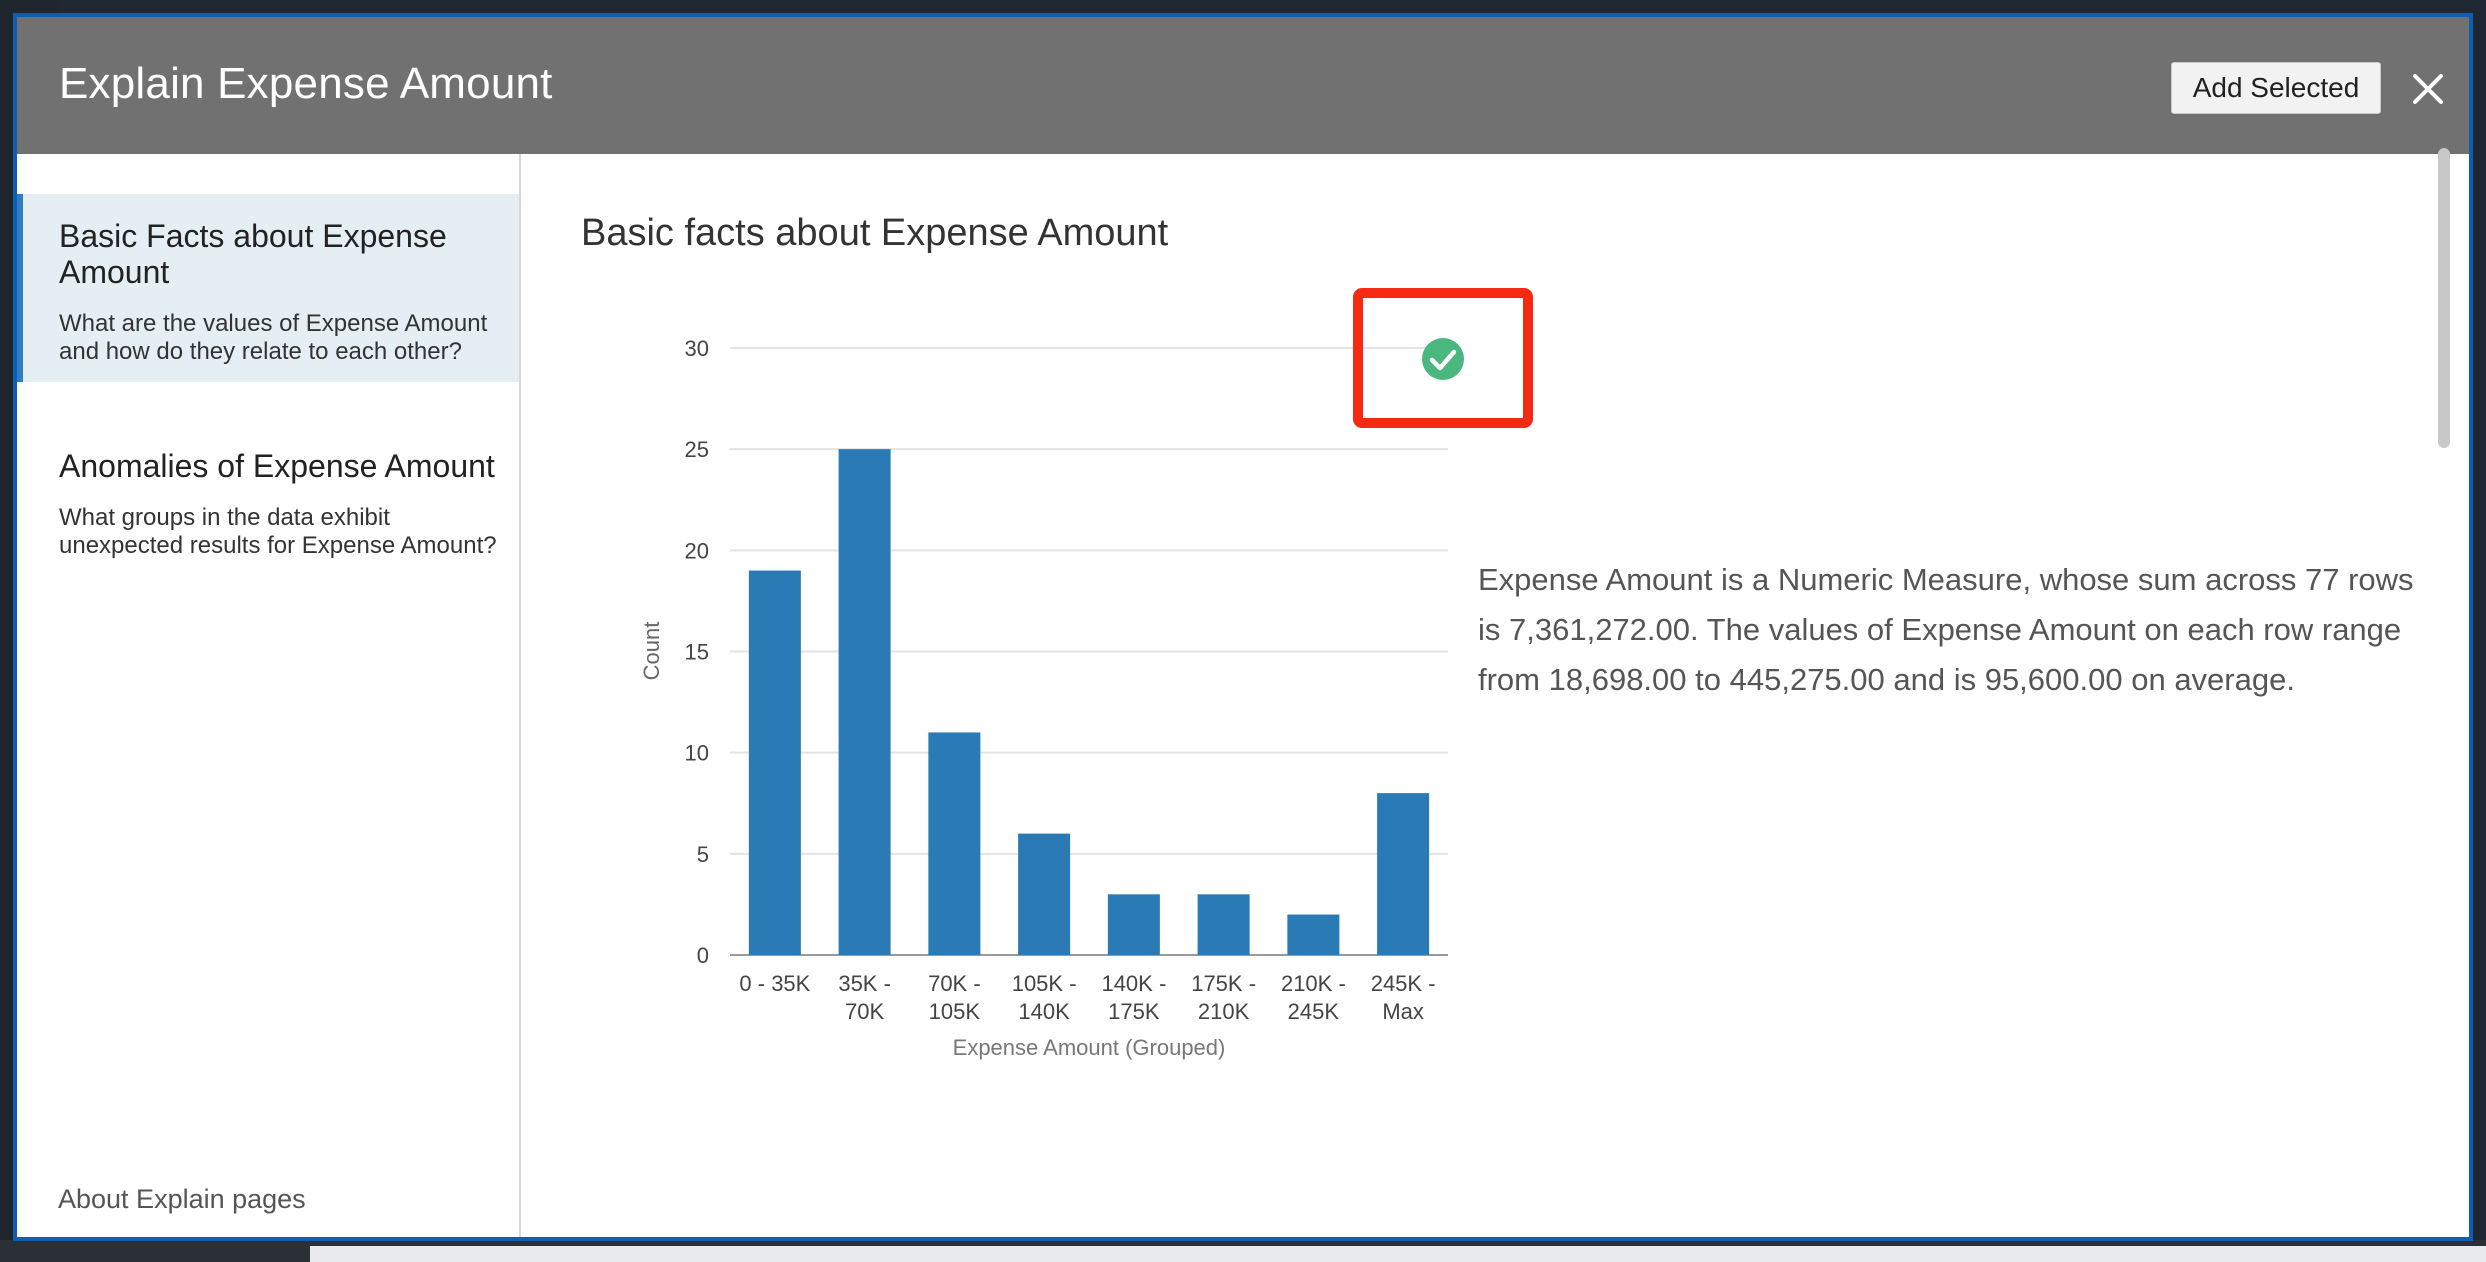 Image resolution: width=2486 pixels, height=1262 pixels. What do you see at coordinates (1398, 1254) in the screenshot?
I see `background-app-canvas` at bounding box center [1398, 1254].